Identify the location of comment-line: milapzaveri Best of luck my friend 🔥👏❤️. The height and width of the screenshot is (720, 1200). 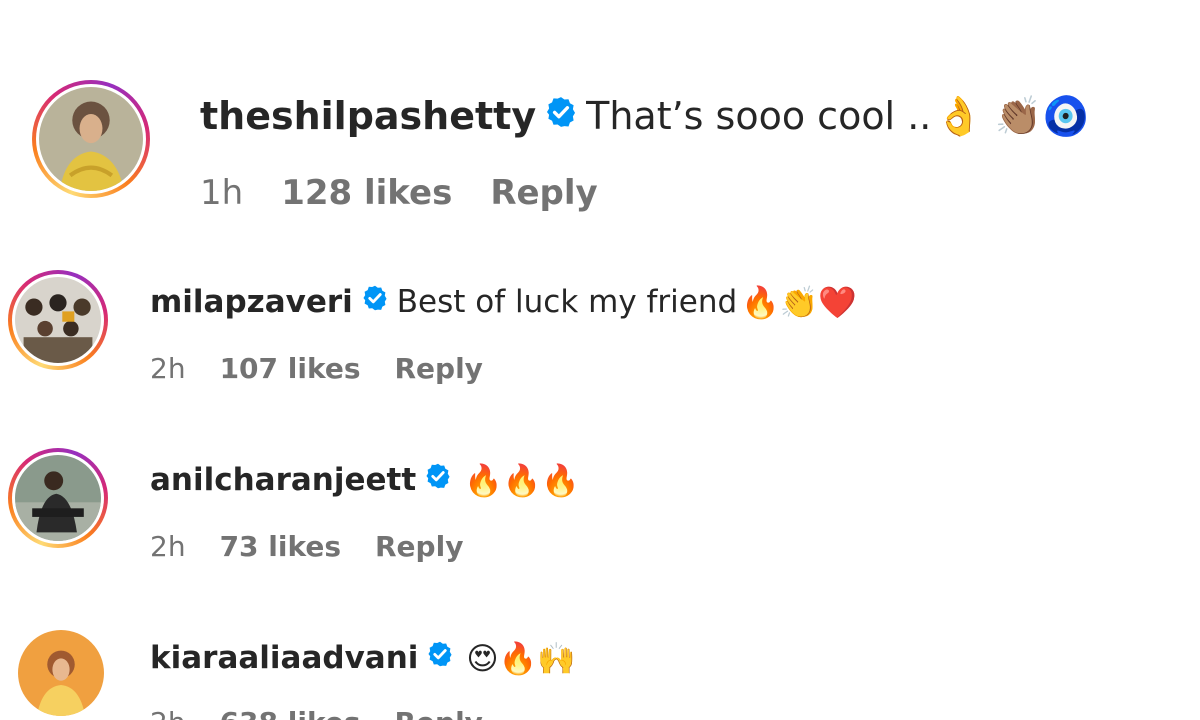
(503, 302).